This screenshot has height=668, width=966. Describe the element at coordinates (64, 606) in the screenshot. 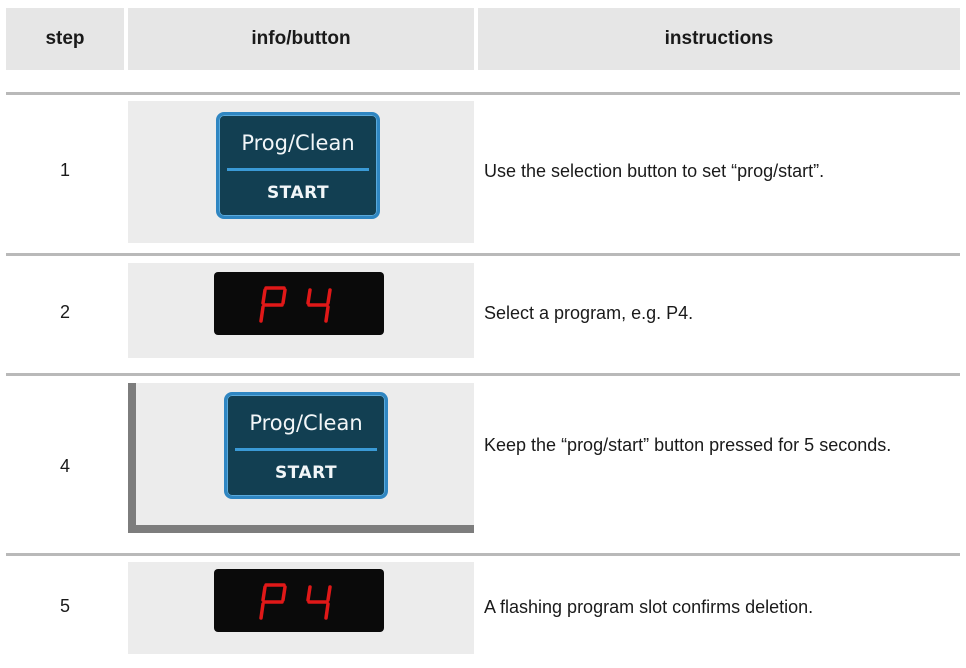

I see `step-number: 5` at that location.